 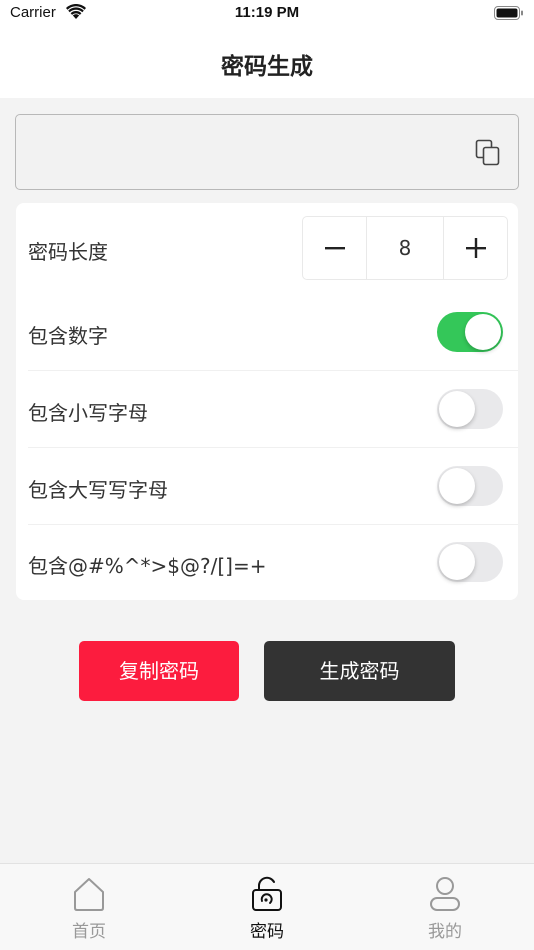 What do you see at coordinates (267, 332) in the screenshot?
I see `toggle-row-digits: 包含数字` at bounding box center [267, 332].